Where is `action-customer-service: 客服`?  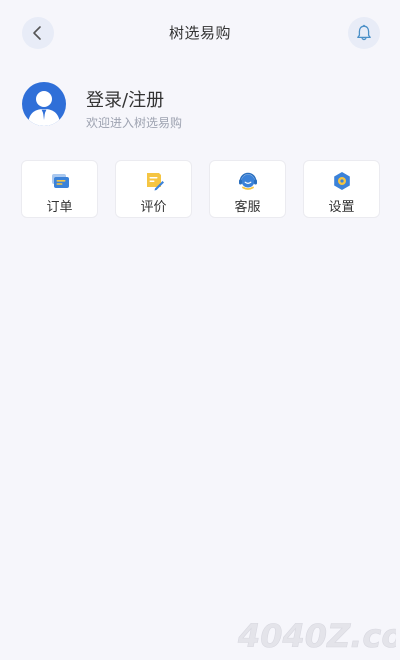
action-customer-service: 客服 is located at coordinates (247, 189).